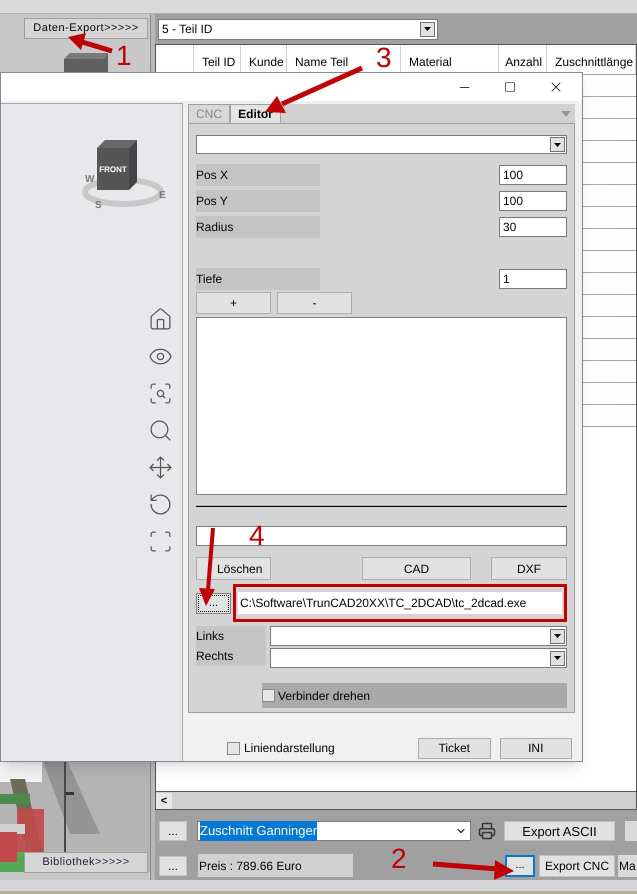  What do you see at coordinates (577, 865) in the screenshot?
I see `export-cnc-button: Export CNC` at bounding box center [577, 865].